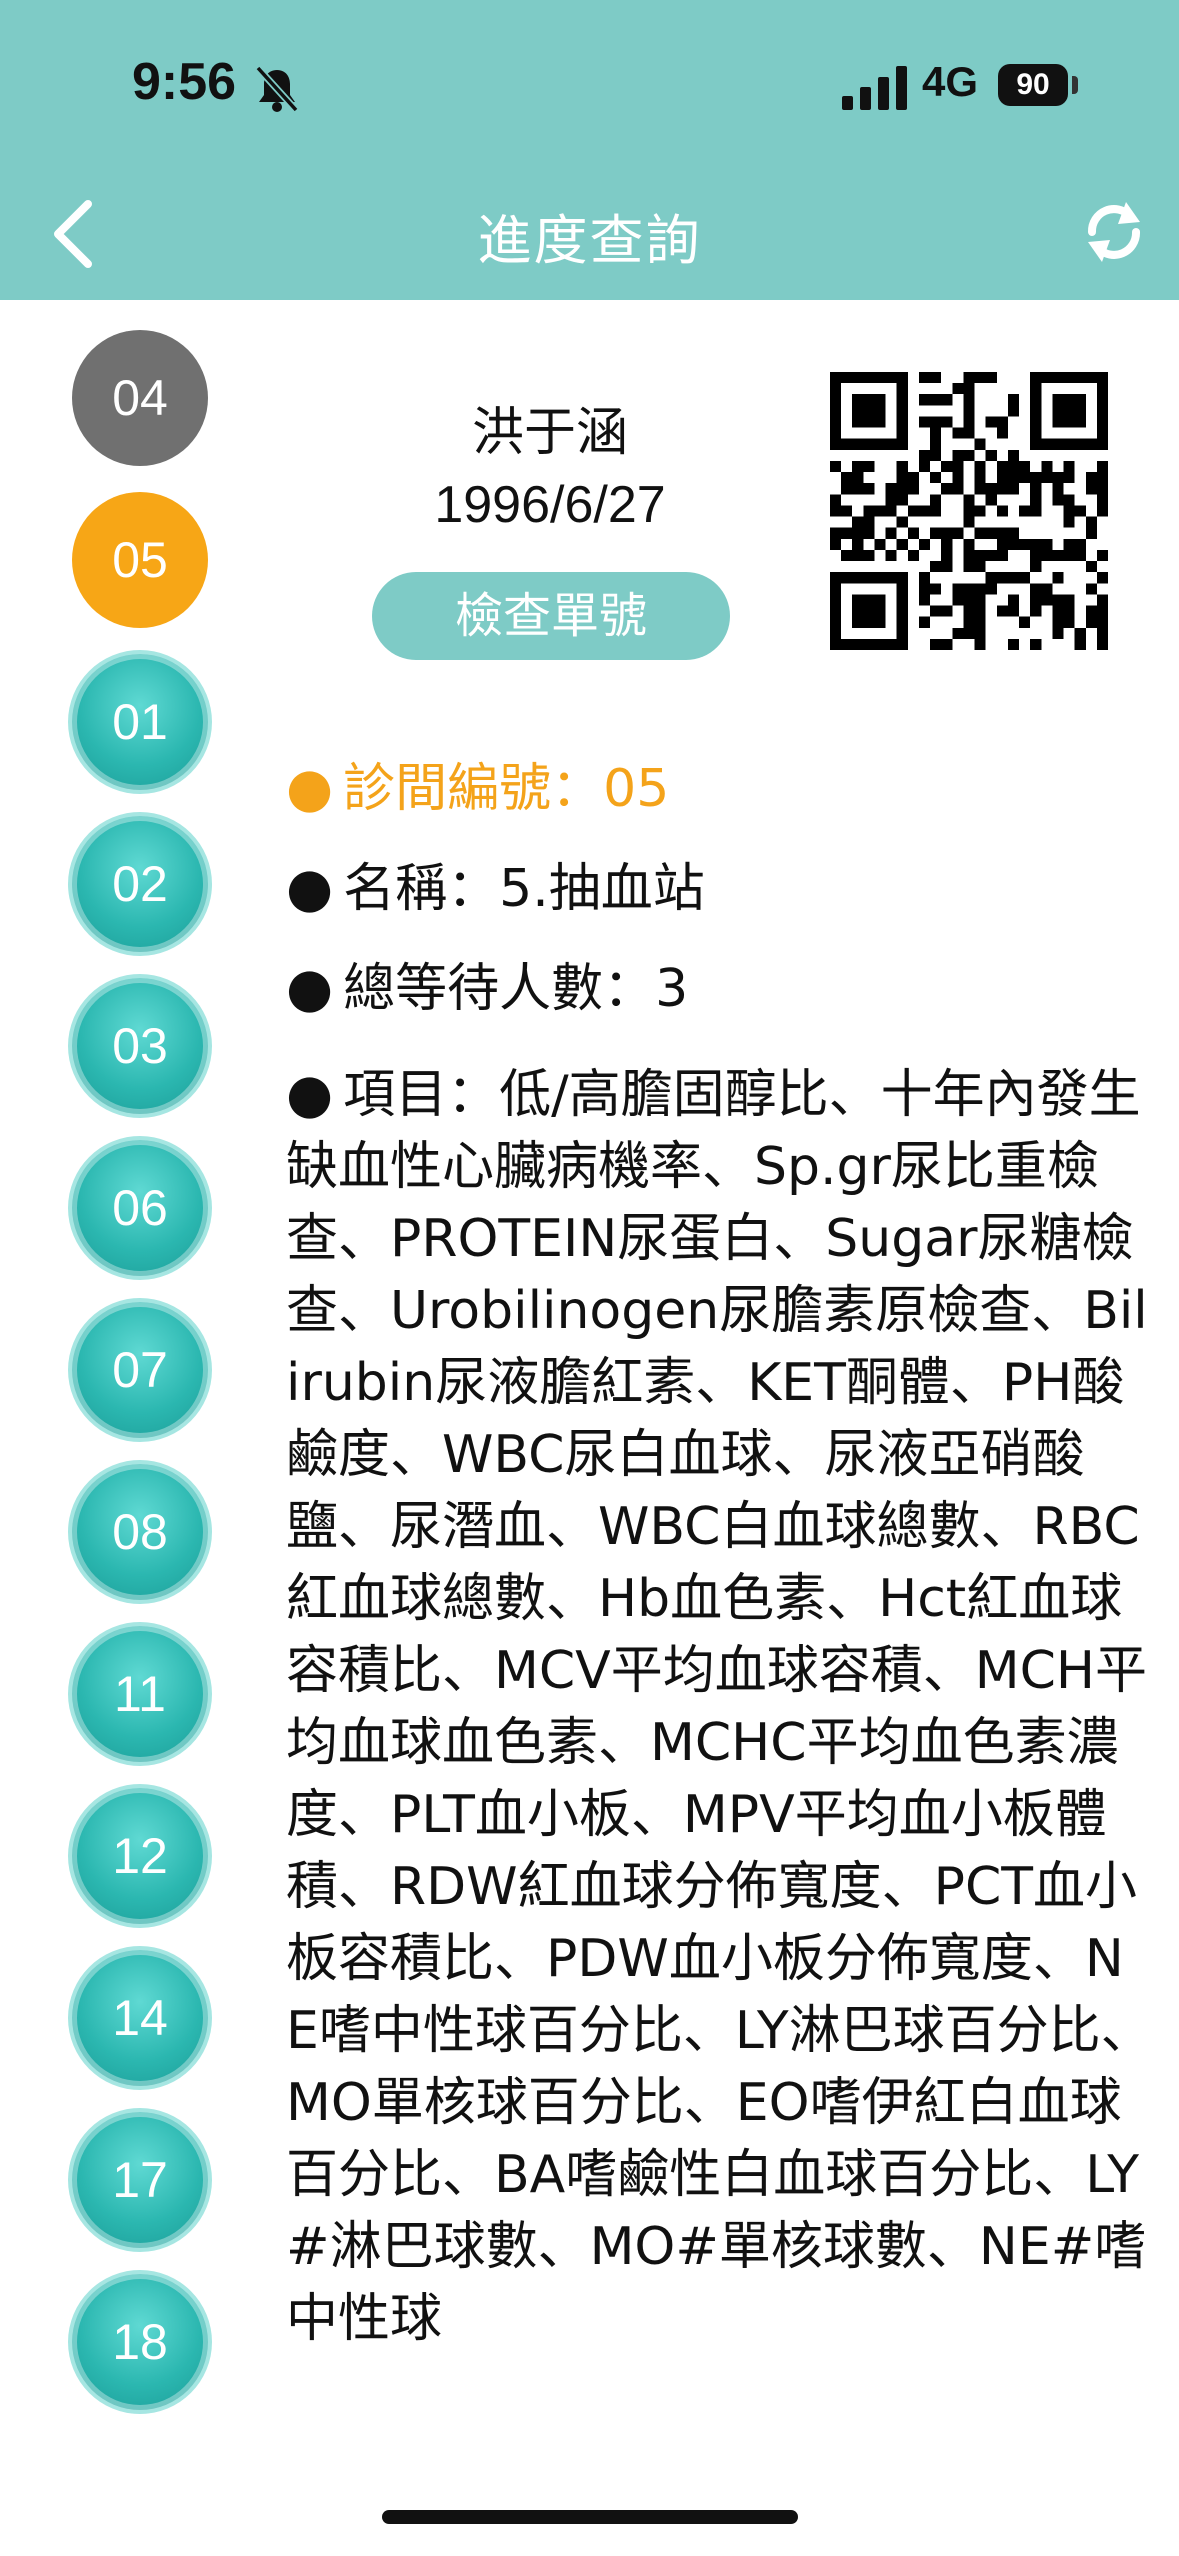 The height and width of the screenshot is (2556, 1179). What do you see at coordinates (140, 2342) in the screenshot?
I see `clinic-tab-18: 18` at bounding box center [140, 2342].